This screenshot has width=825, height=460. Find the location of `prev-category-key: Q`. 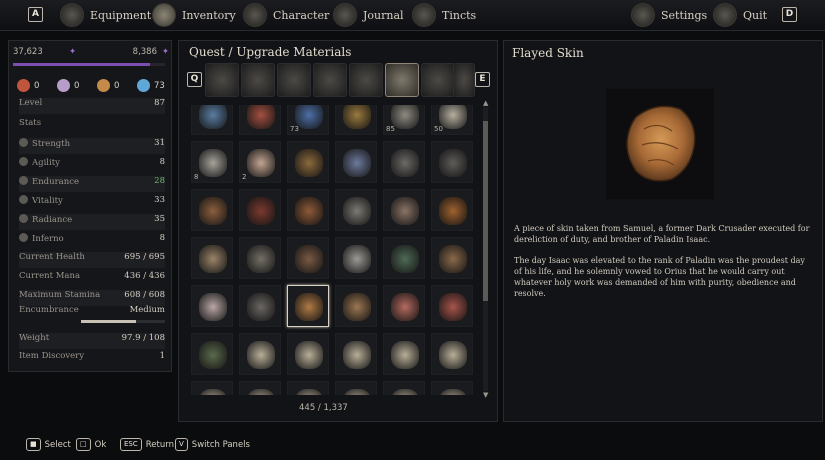

prev-category-key: Q is located at coordinates (194, 79).